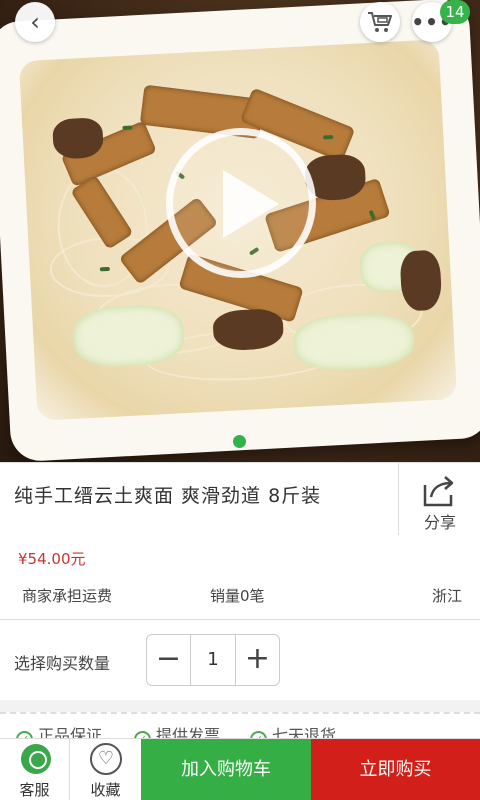 The image size is (480, 800). I want to click on sales-count: 销量0笔, so click(237, 596).